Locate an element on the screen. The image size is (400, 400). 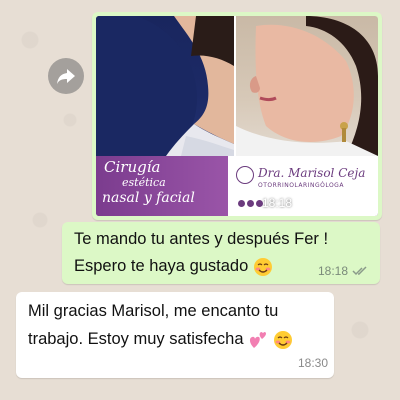
image-message-time: 18:18 is located at coordinates (277, 203).